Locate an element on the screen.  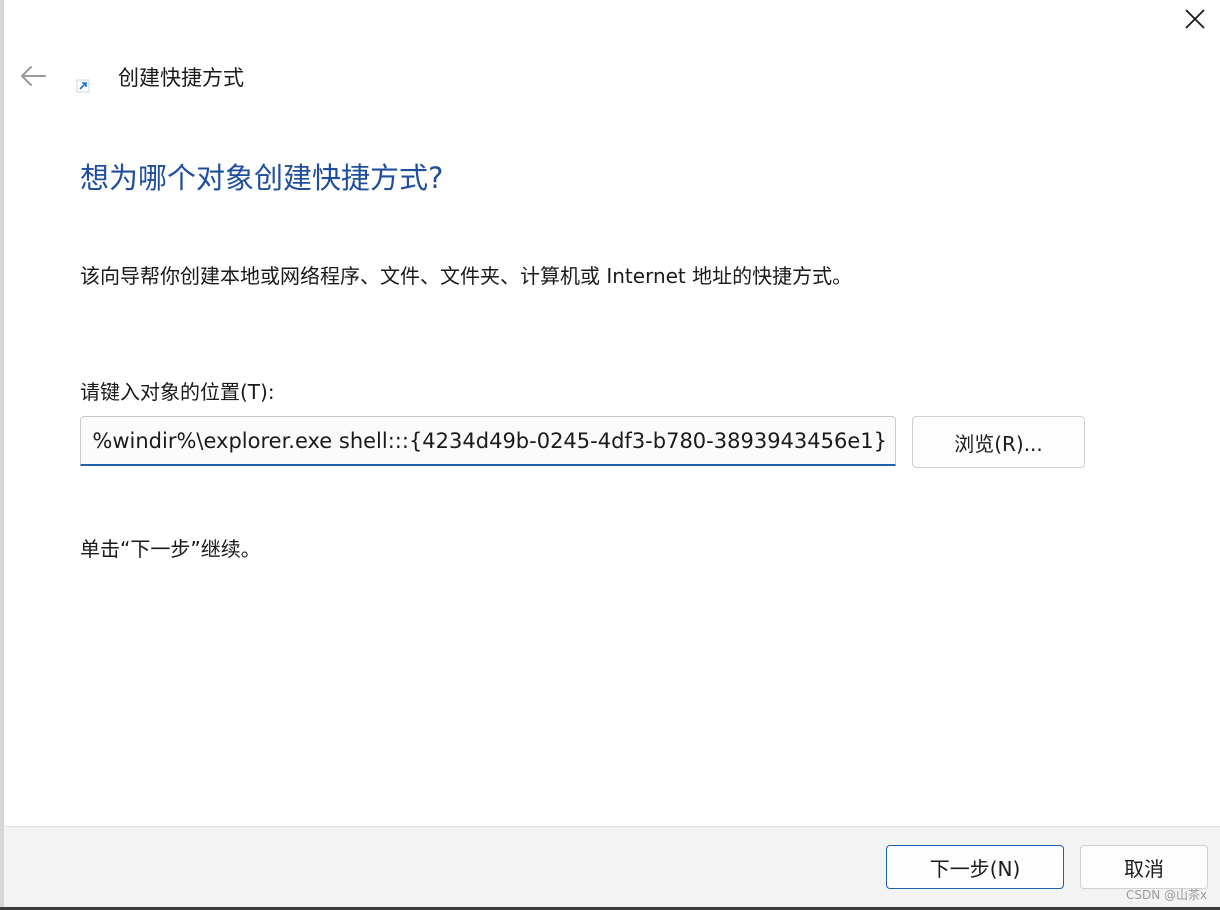
window-left-border is located at coordinates (2, 455).